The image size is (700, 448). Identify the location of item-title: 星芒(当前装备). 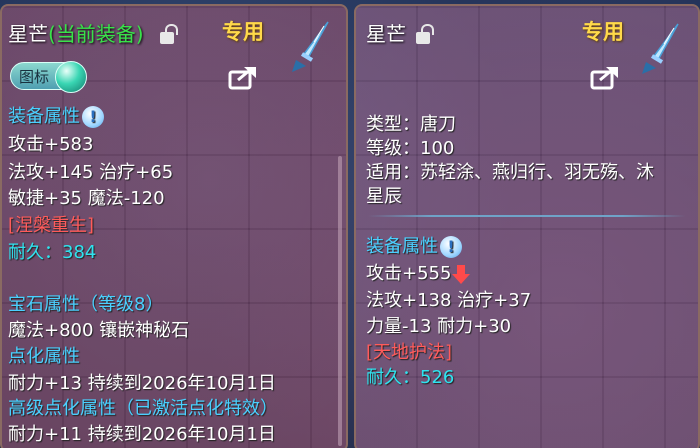
(76, 32).